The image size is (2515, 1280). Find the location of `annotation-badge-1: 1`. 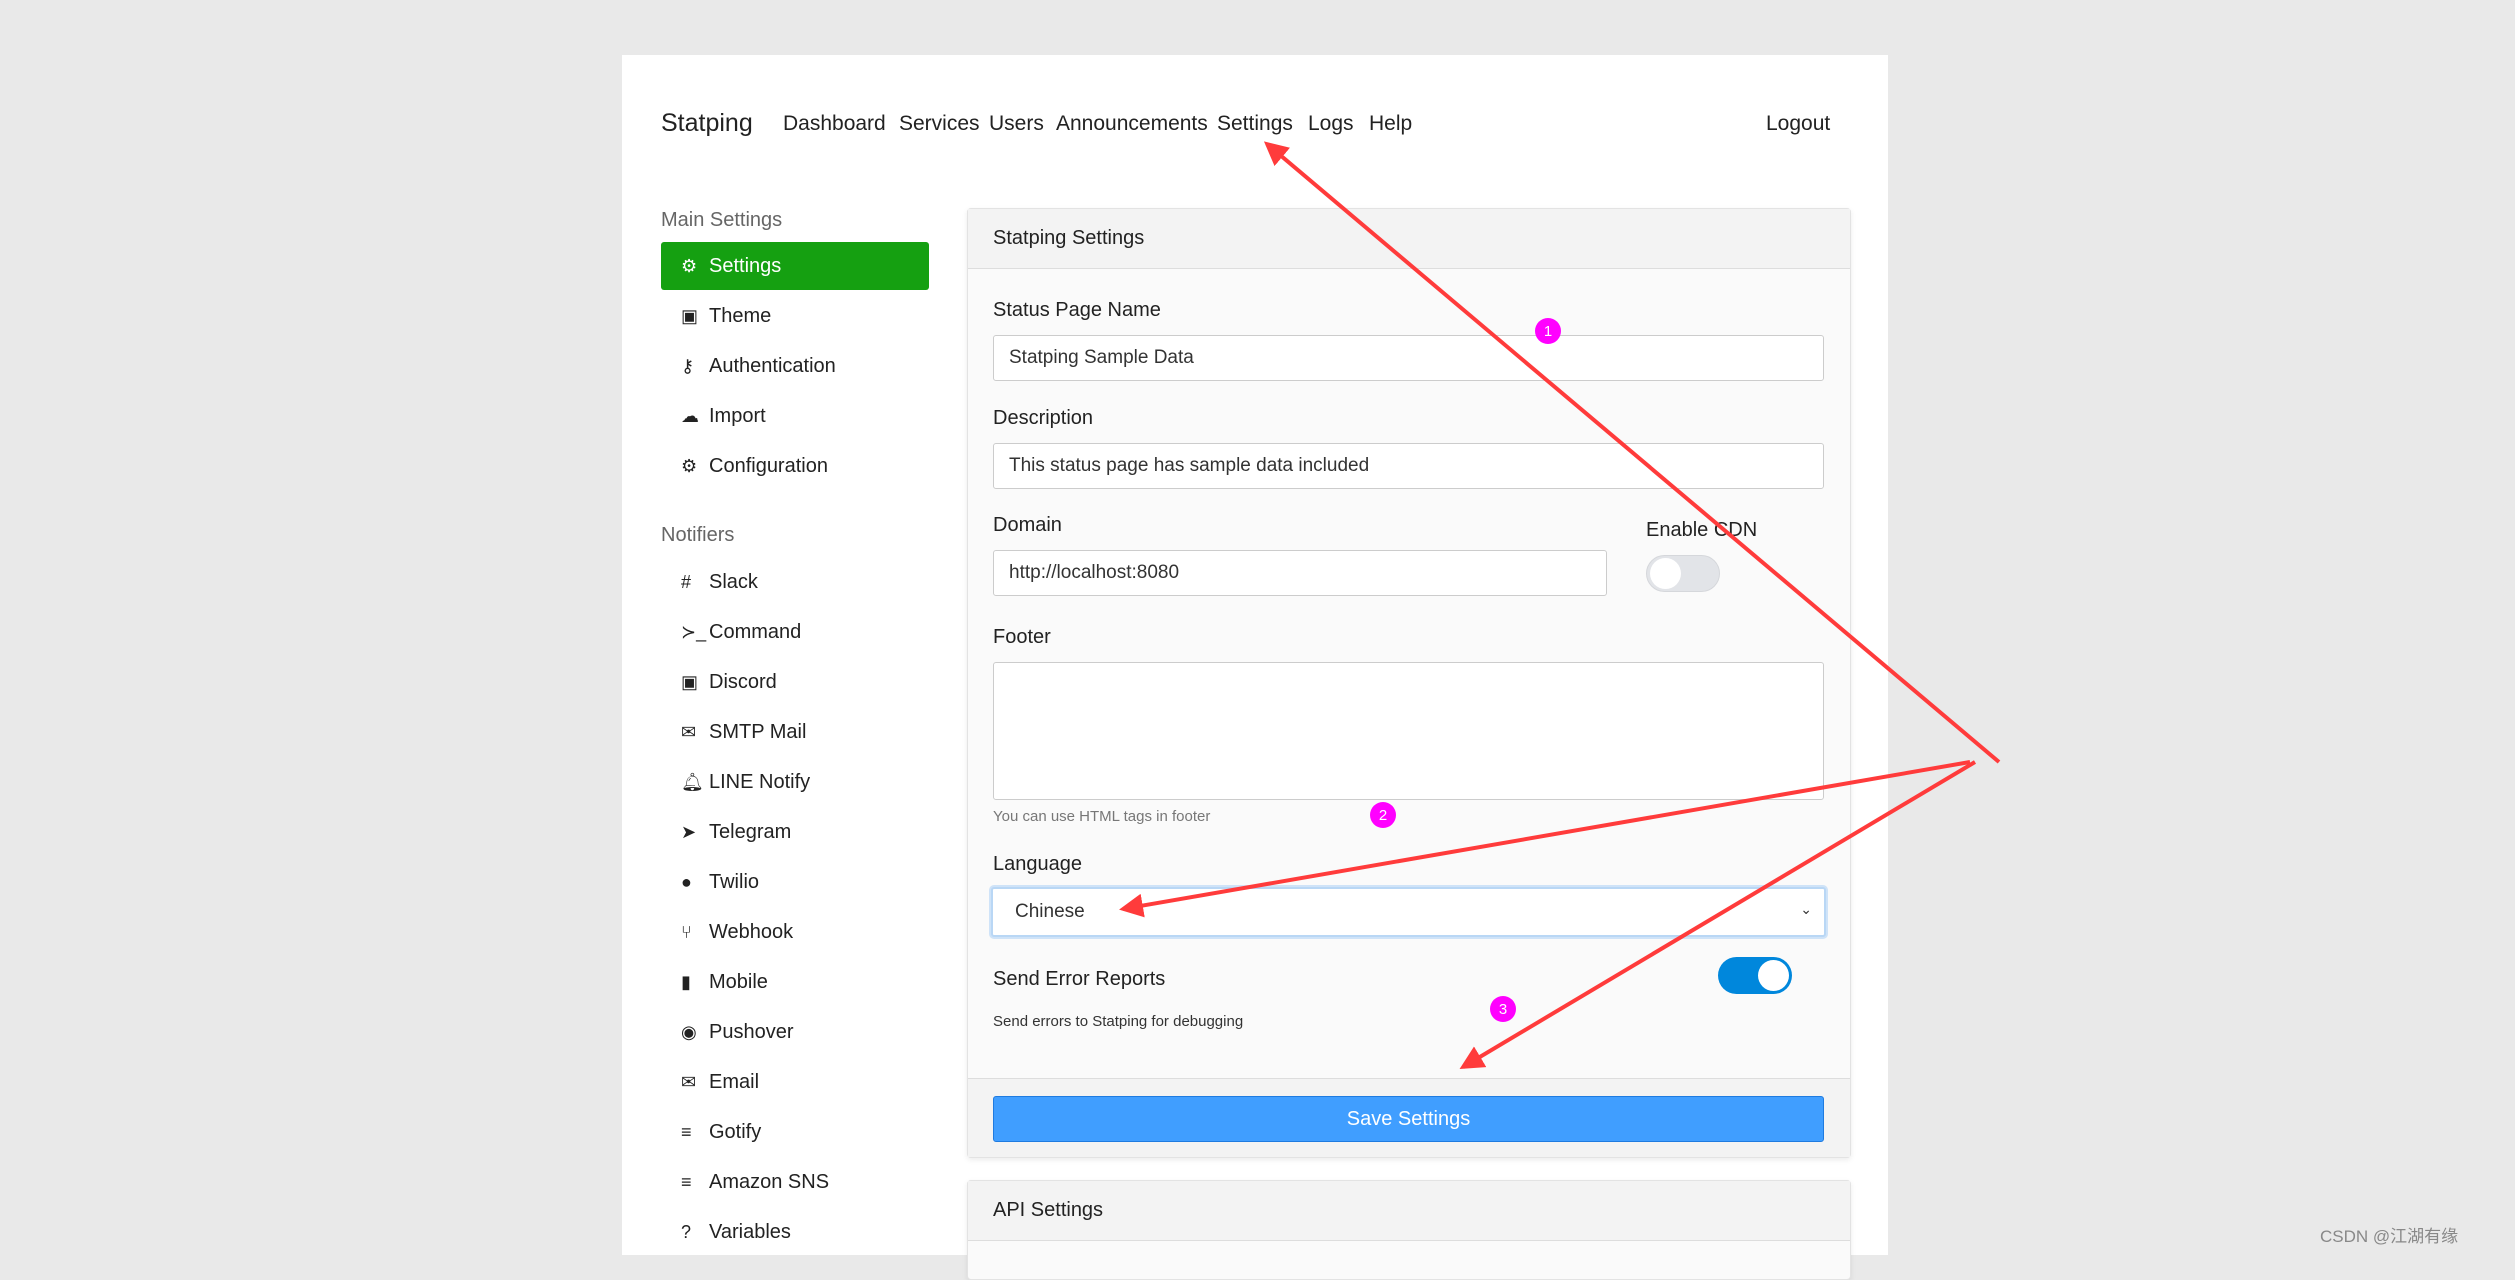

annotation-badge-1: 1 is located at coordinates (1548, 331).